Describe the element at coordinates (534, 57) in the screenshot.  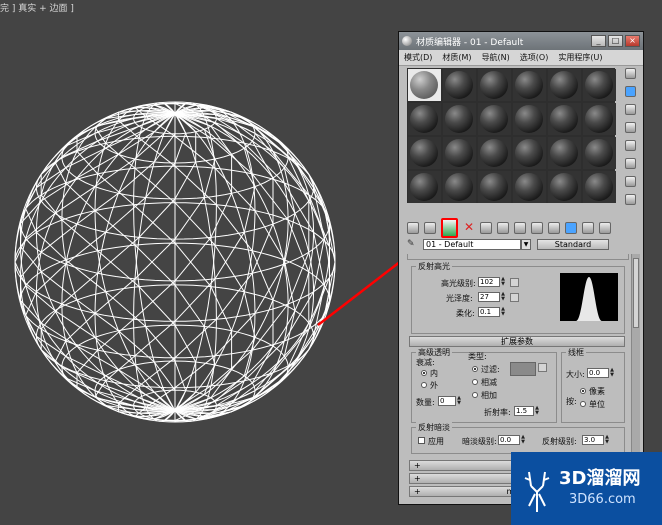
I see `menu-options: 选项(O)` at that location.